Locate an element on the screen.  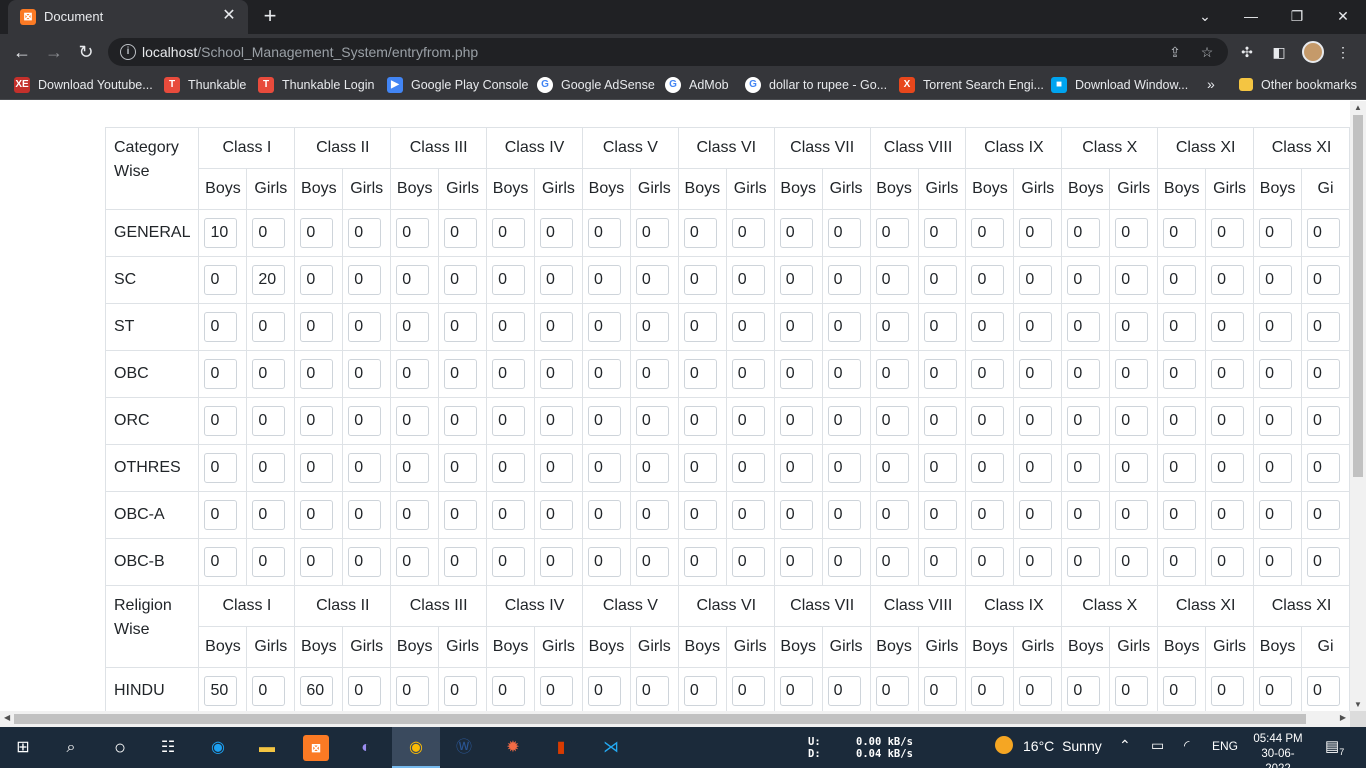
bookmark-item: T Thunkable is located at coordinates (205, 85).